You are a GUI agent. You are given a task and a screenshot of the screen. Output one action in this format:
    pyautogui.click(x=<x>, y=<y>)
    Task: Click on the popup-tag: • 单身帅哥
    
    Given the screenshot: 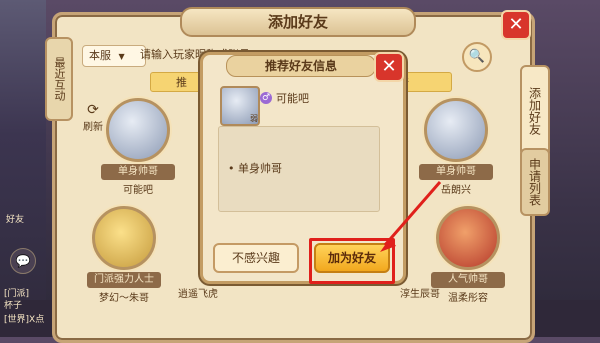 What is the action you would take?
    pyautogui.click(x=255, y=168)
    